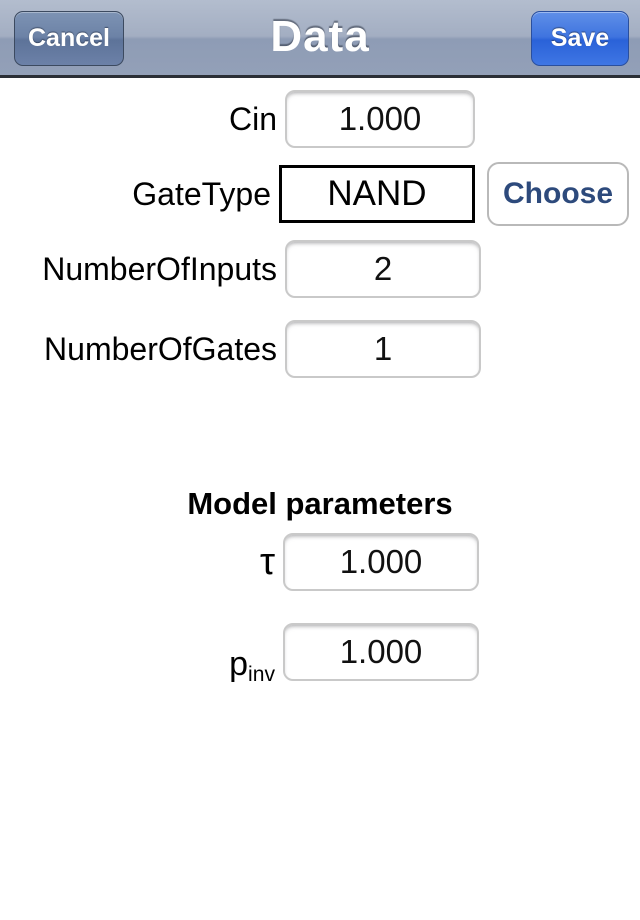 The height and width of the screenshot is (920, 640). I want to click on label-tau: τ, so click(267, 561).